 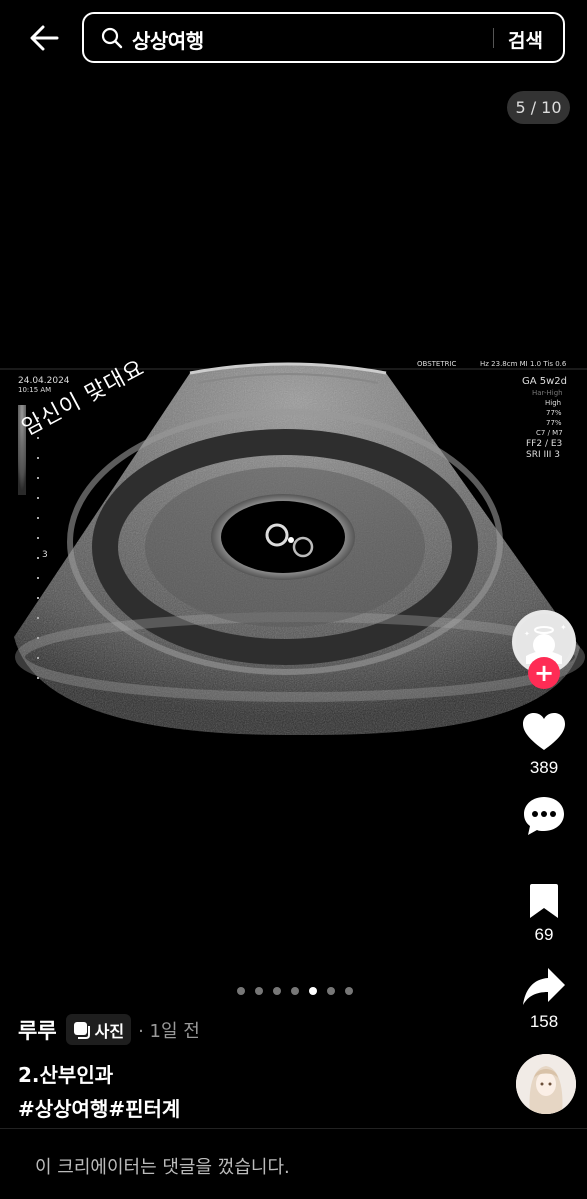 I want to click on back-arrow-icon, so click(x=44, y=38).